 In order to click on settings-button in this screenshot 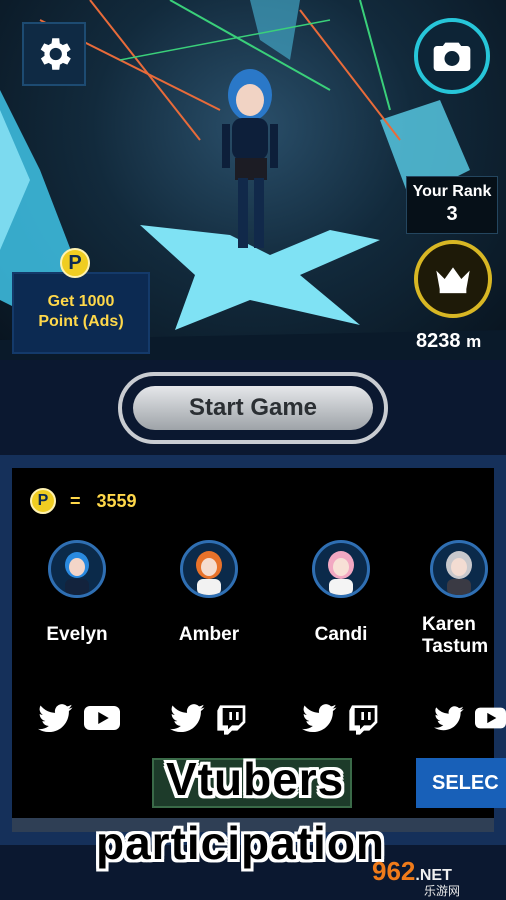, I will do `click(54, 54)`.